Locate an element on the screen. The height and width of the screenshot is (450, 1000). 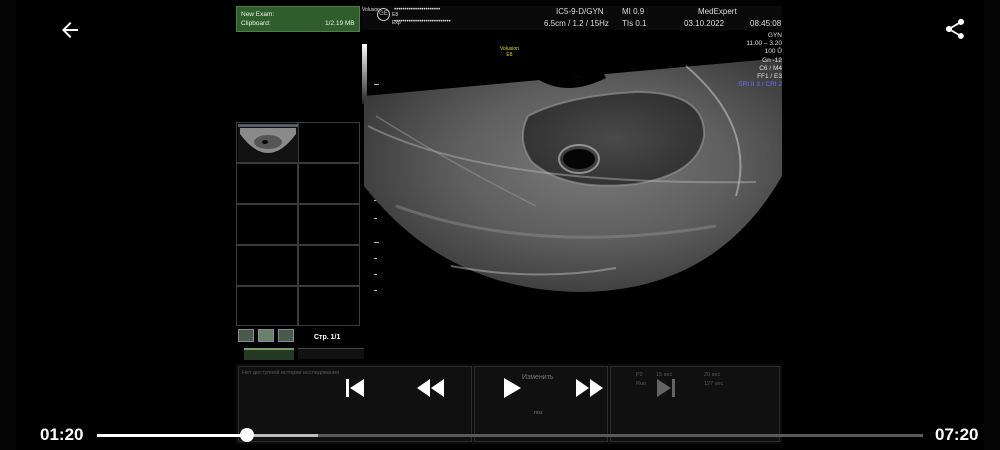
rewind-icon is located at coordinates (430, 388).